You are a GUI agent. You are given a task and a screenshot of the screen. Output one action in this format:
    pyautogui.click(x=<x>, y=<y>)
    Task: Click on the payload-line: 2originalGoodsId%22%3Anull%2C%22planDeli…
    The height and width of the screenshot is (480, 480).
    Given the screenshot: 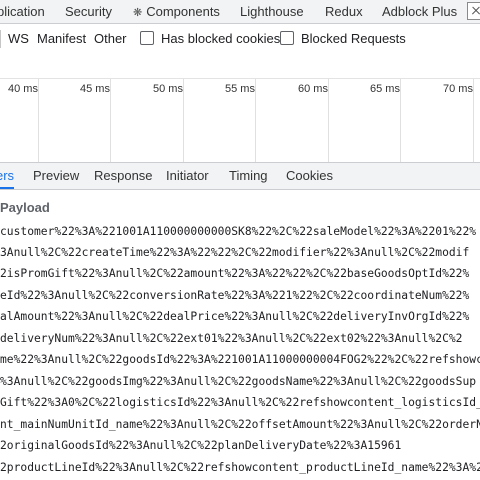 What is the action you would take?
    pyautogui.click(x=201, y=445)
    